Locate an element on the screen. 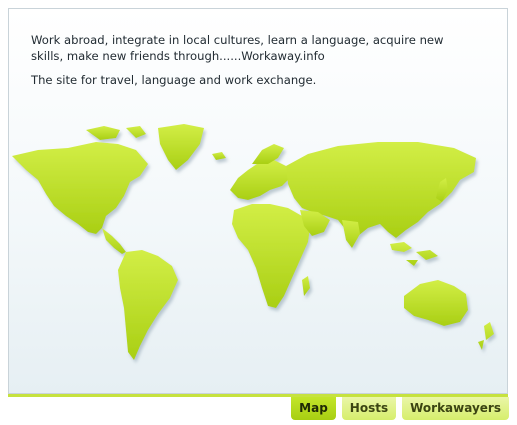 This screenshot has width=517, height=425. tab-map: Map is located at coordinates (313, 408).